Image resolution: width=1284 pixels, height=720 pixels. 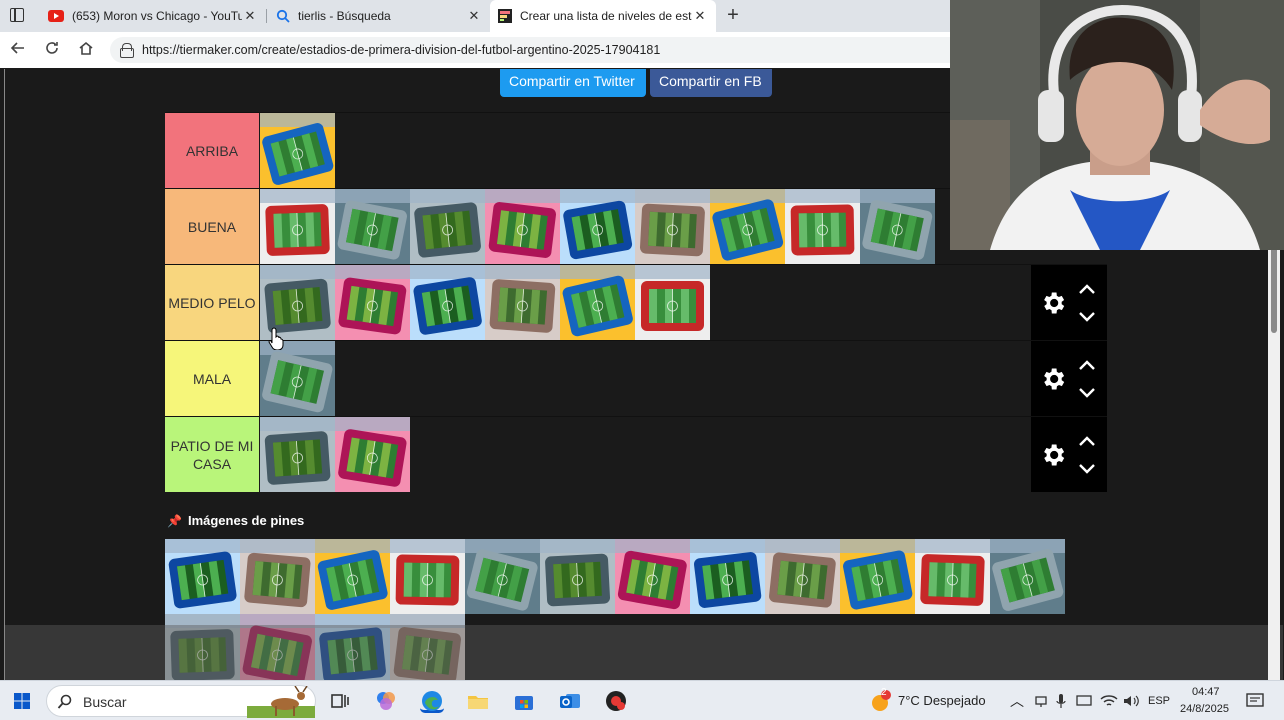 I want to click on tier-row: PATIO DE MI CASA, so click(x=636, y=454).